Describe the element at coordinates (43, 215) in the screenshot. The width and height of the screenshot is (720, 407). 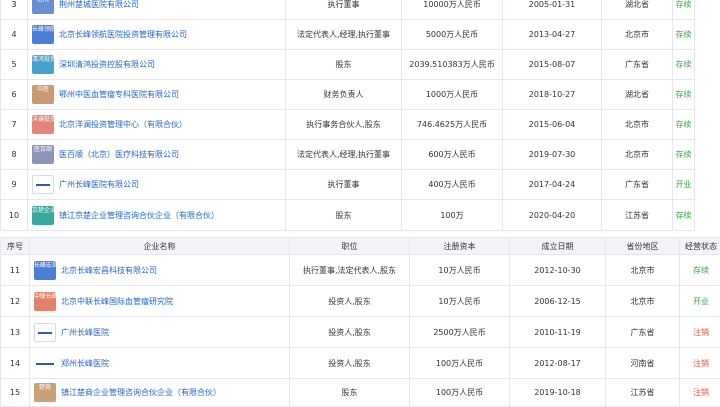
I see `company-logo-icon: 京楚企业` at that location.